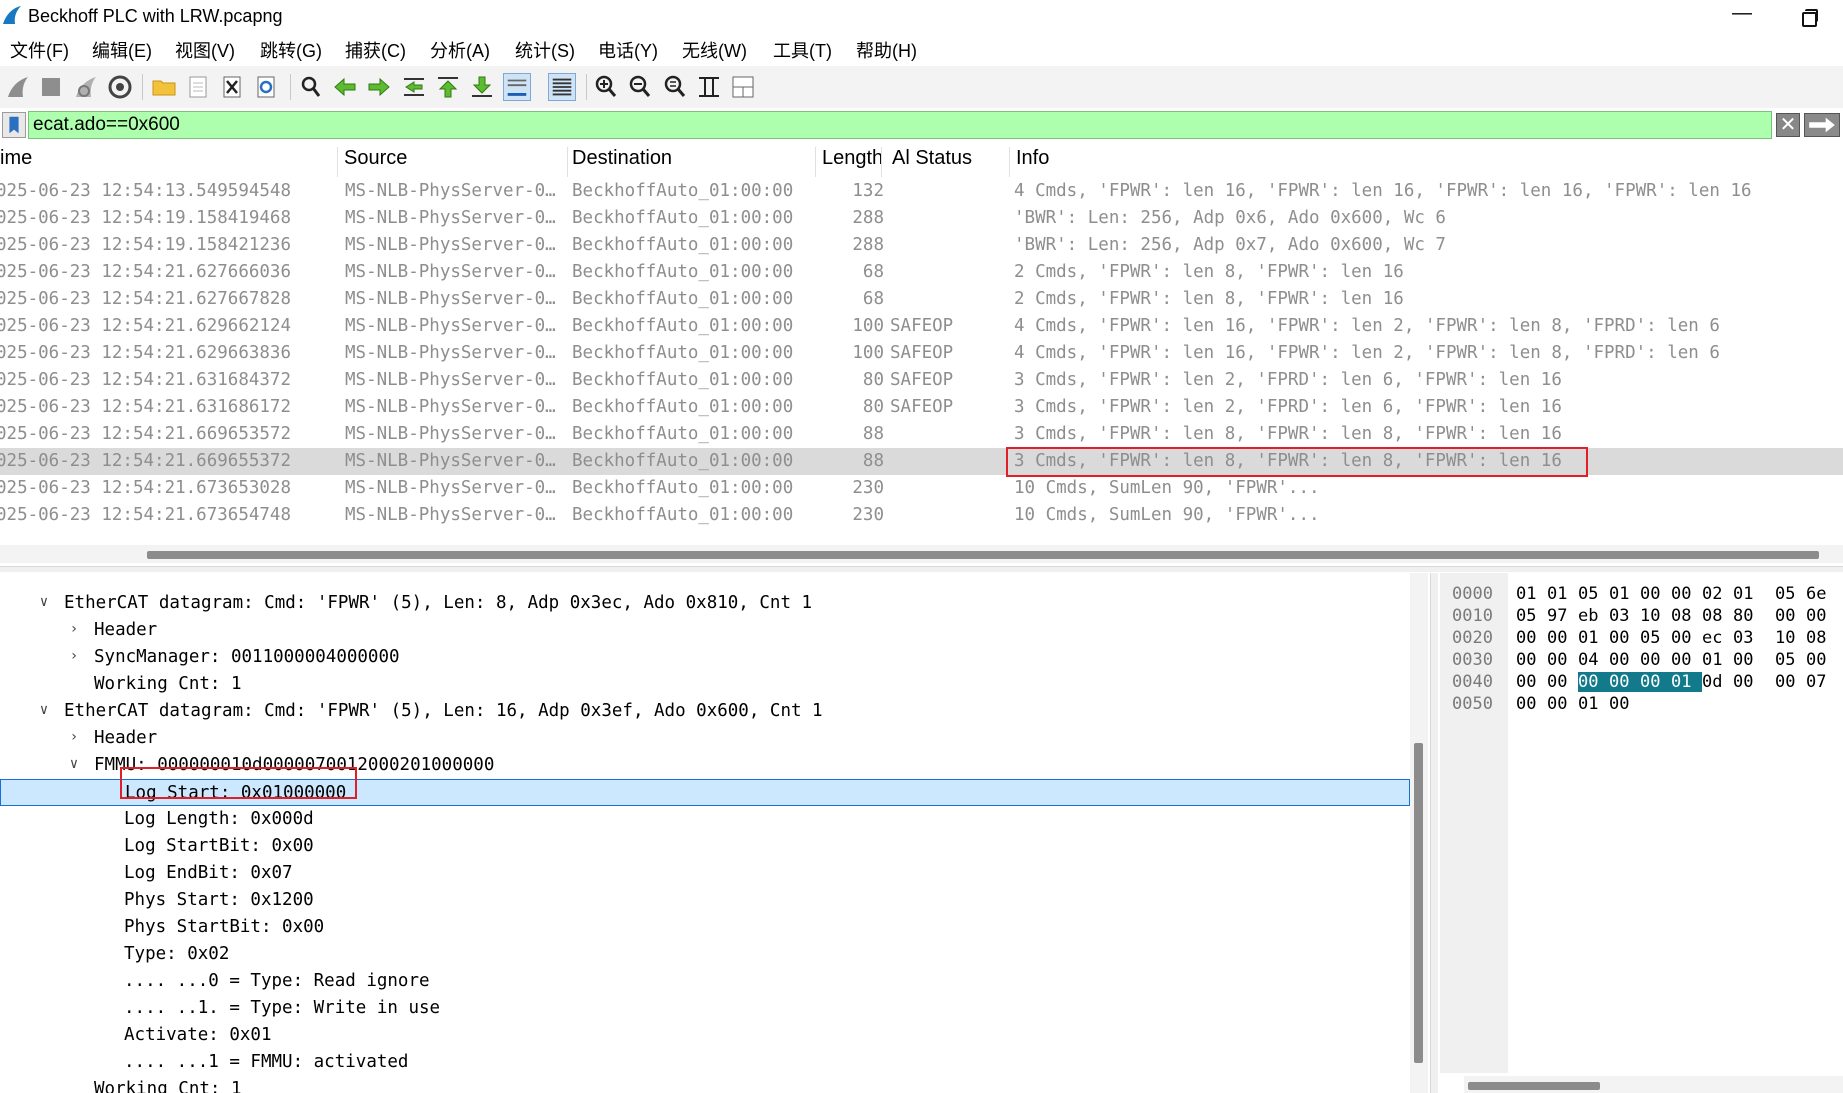  What do you see at coordinates (120, 87) in the screenshot?
I see `capture-options-icon` at bounding box center [120, 87].